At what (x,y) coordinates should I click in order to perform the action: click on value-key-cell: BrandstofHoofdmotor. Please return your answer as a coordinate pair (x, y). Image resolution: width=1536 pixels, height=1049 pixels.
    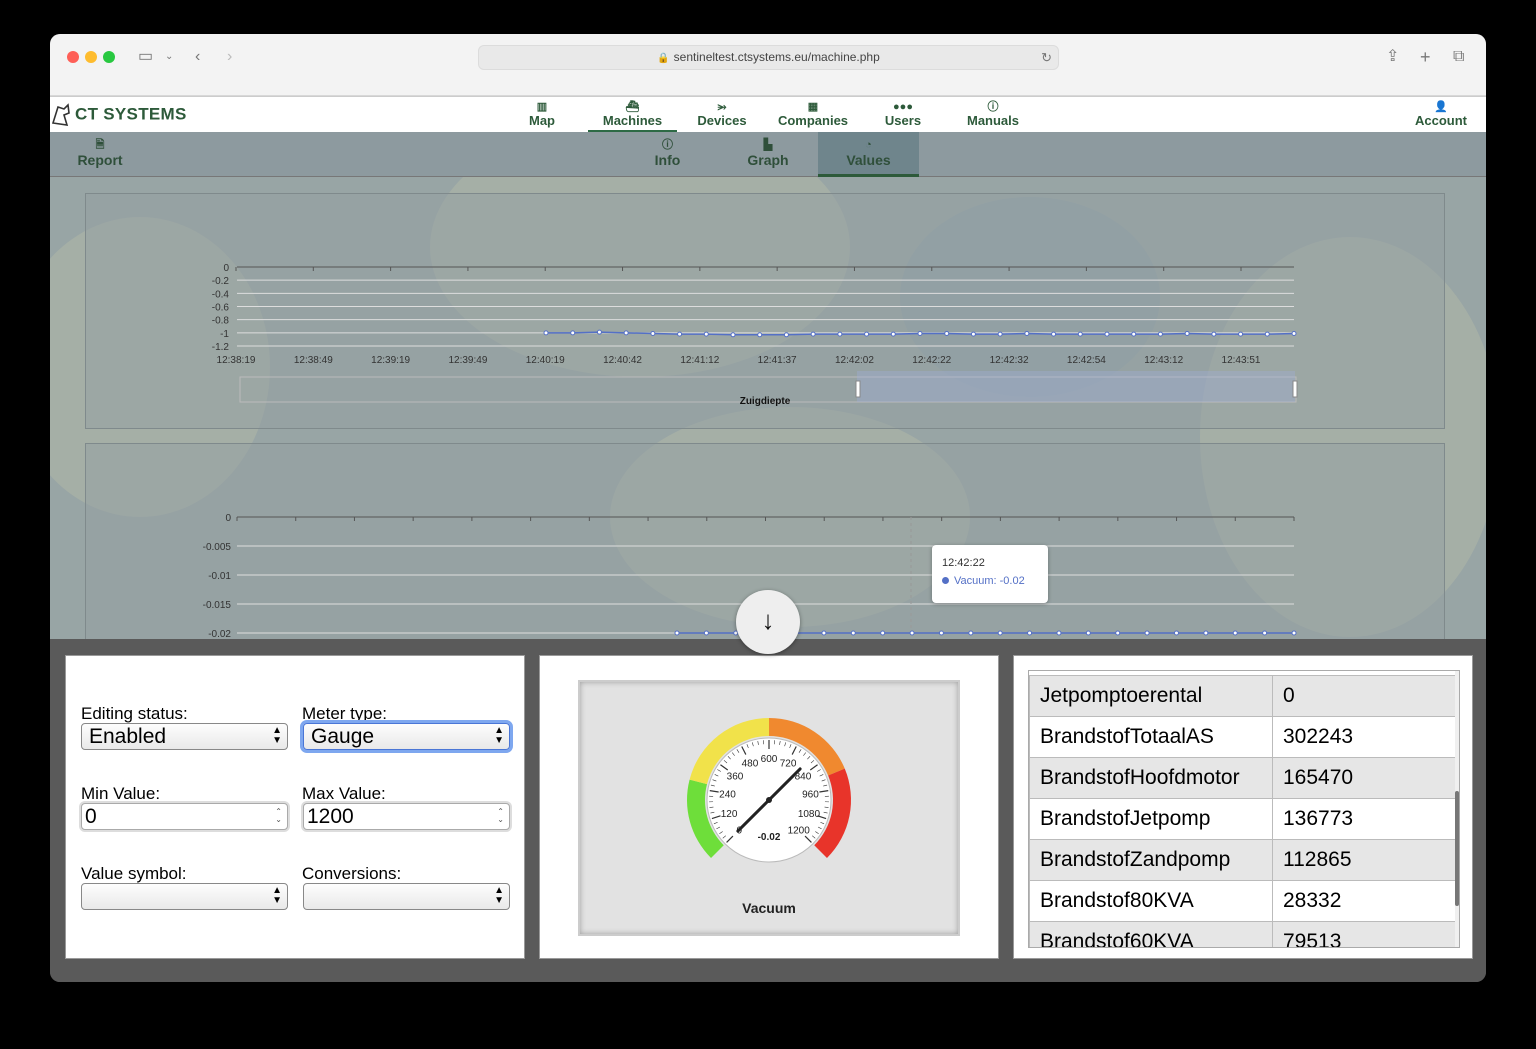
    Looking at the image, I should click on (1151, 778).